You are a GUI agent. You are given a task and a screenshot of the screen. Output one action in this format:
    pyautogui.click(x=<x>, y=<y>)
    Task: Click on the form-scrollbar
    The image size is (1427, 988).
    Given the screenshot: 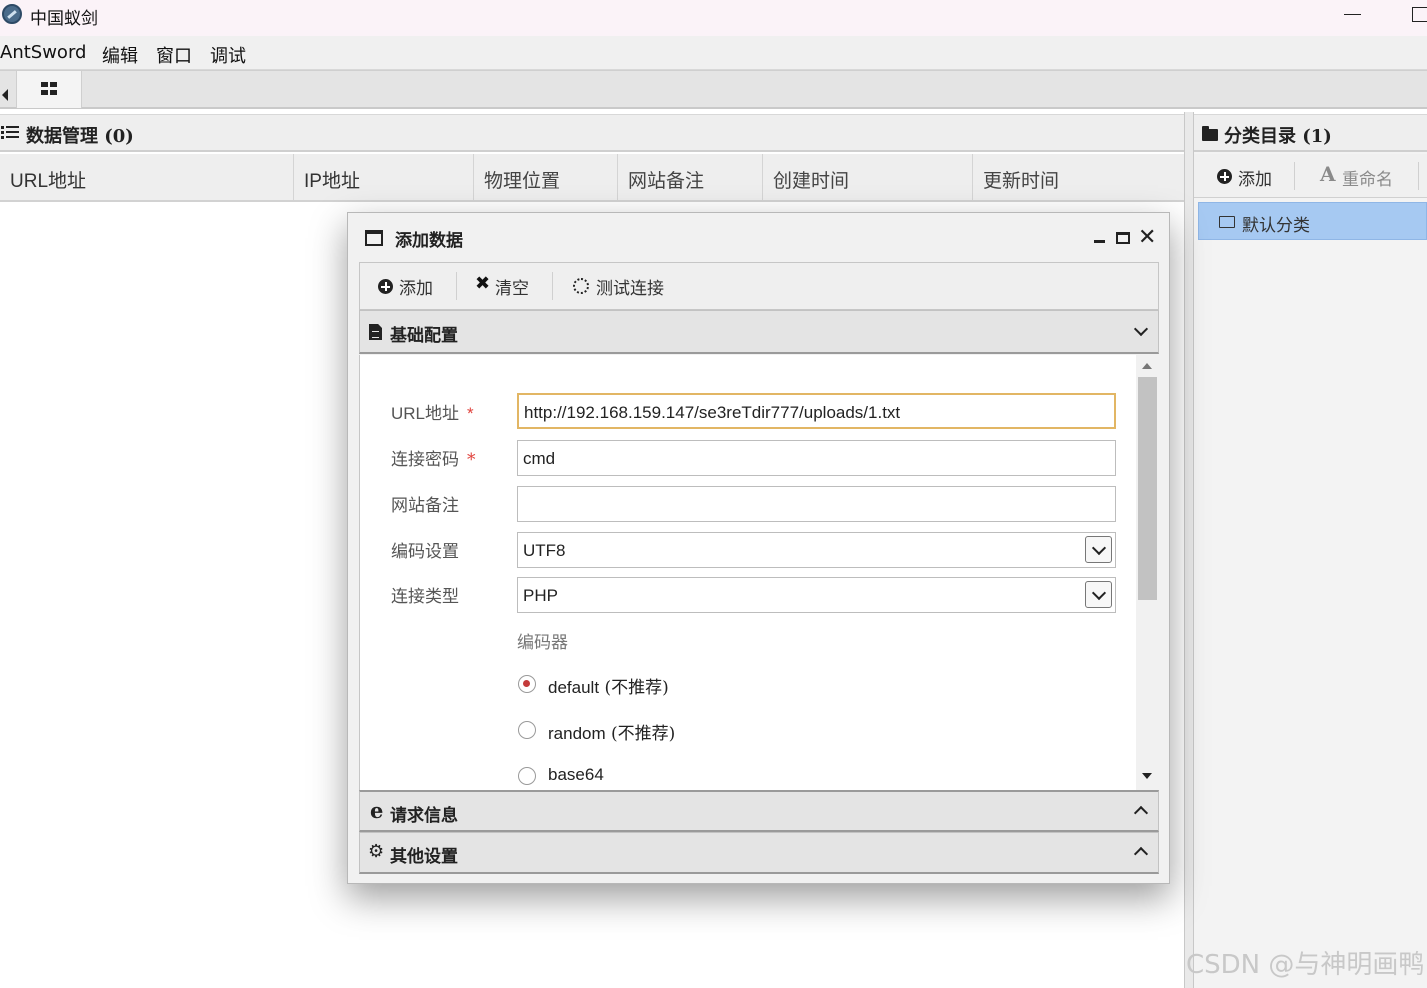 What is the action you would take?
    pyautogui.click(x=1147, y=572)
    